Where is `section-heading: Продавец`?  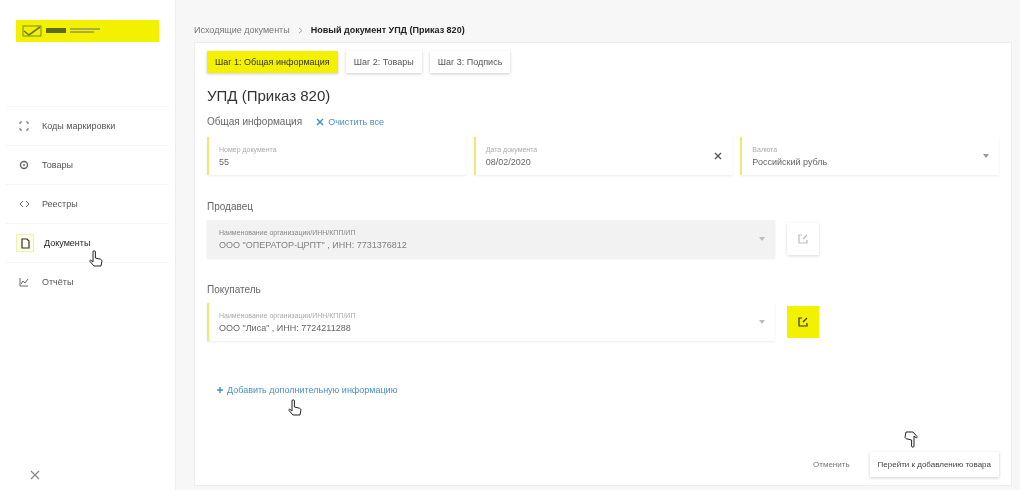 section-heading: Продавец is located at coordinates (230, 206).